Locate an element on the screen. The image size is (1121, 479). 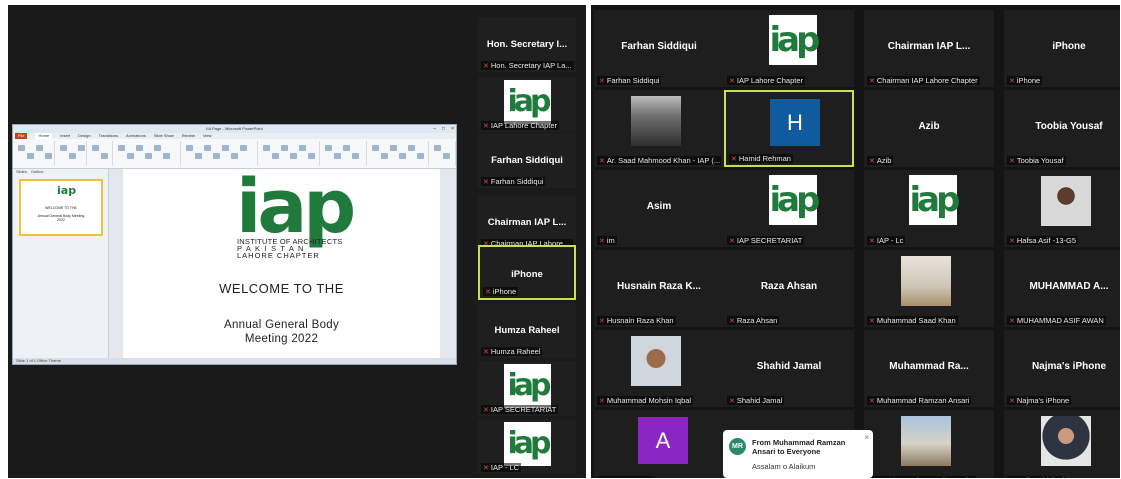
participant-display-name: Asim is located at coordinates (659, 206).